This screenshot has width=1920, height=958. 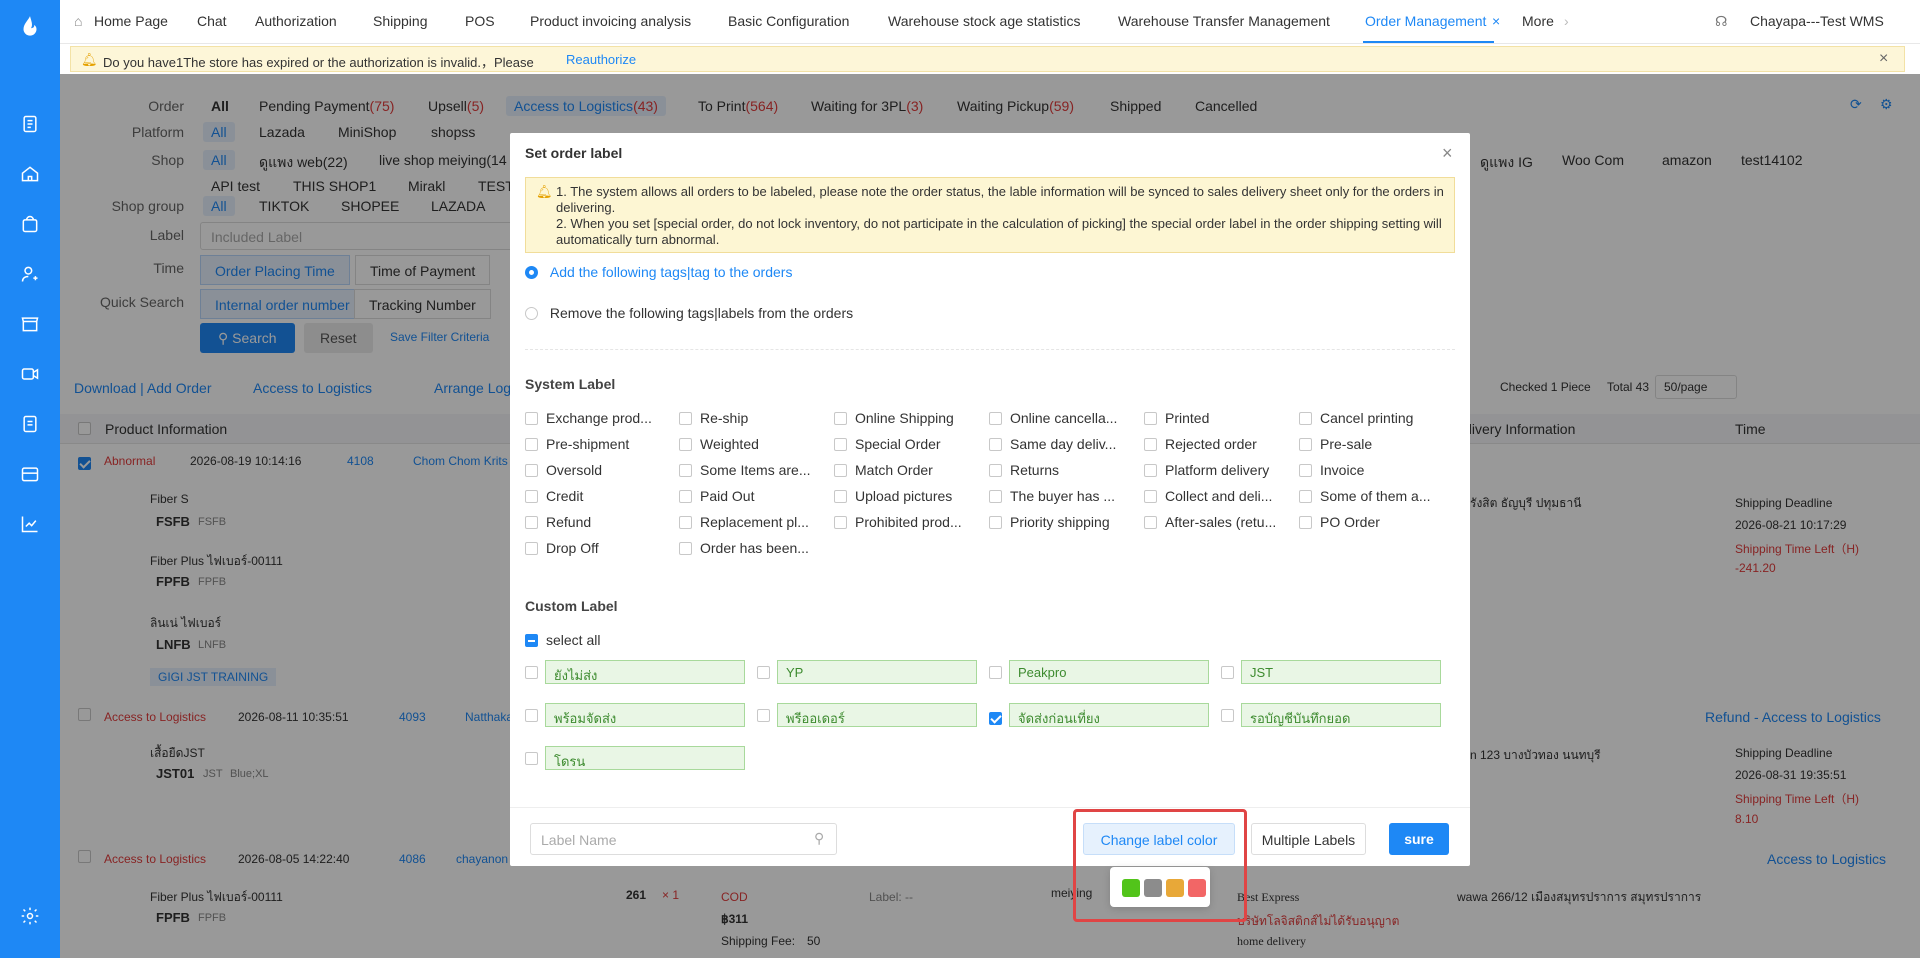 I want to click on tab-warehouse-transfer: Warehouse Transfer Management, so click(x=1224, y=21).